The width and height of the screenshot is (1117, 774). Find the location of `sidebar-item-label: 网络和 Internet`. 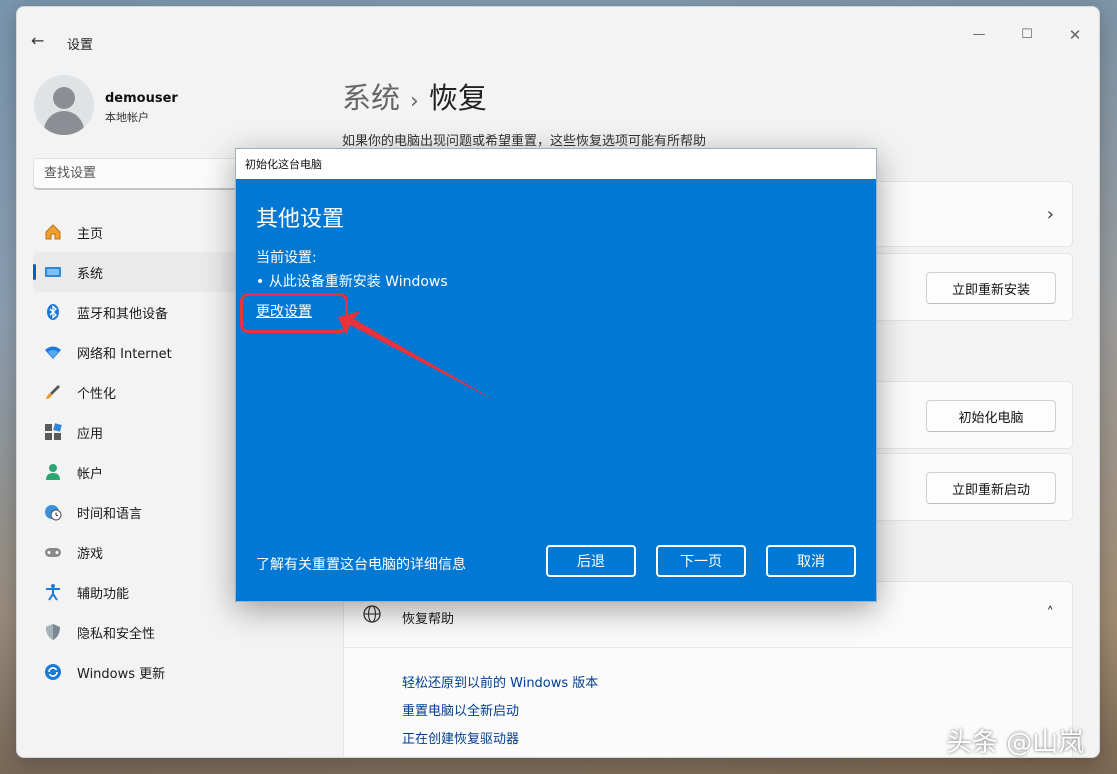

sidebar-item-label: 网络和 Internet is located at coordinates (124, 354).